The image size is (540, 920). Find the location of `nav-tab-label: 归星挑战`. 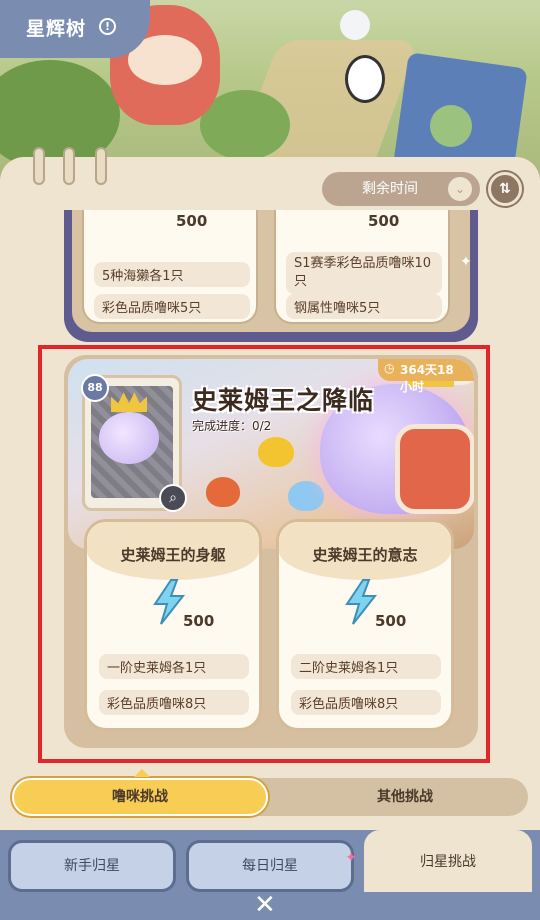

nav-tab-label: 归星挑战 is located at coordinates (448, 862).